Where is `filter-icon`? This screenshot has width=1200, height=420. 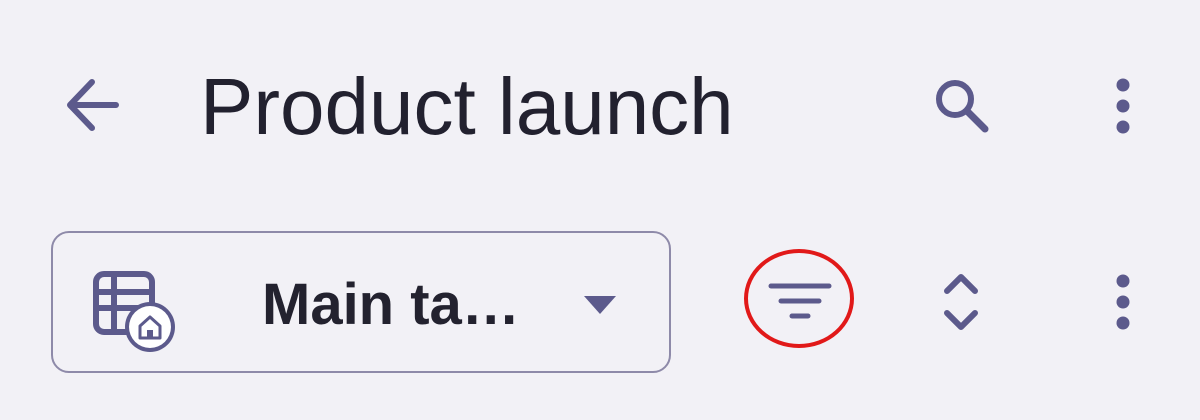
filter-icon is located at coordinates (800, 301).